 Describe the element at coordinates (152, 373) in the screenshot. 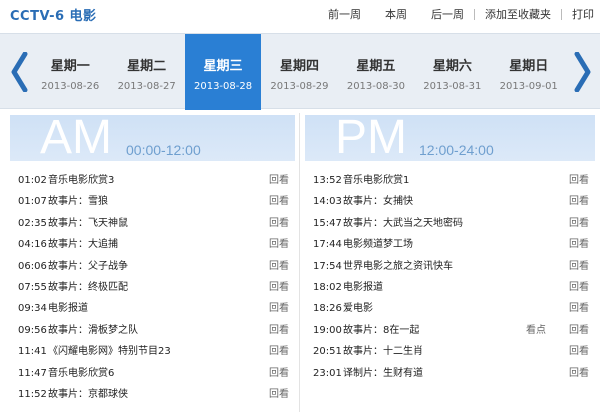

I see `schedule-row: 11:47 音乐电影欣赏6 回看` at that location.